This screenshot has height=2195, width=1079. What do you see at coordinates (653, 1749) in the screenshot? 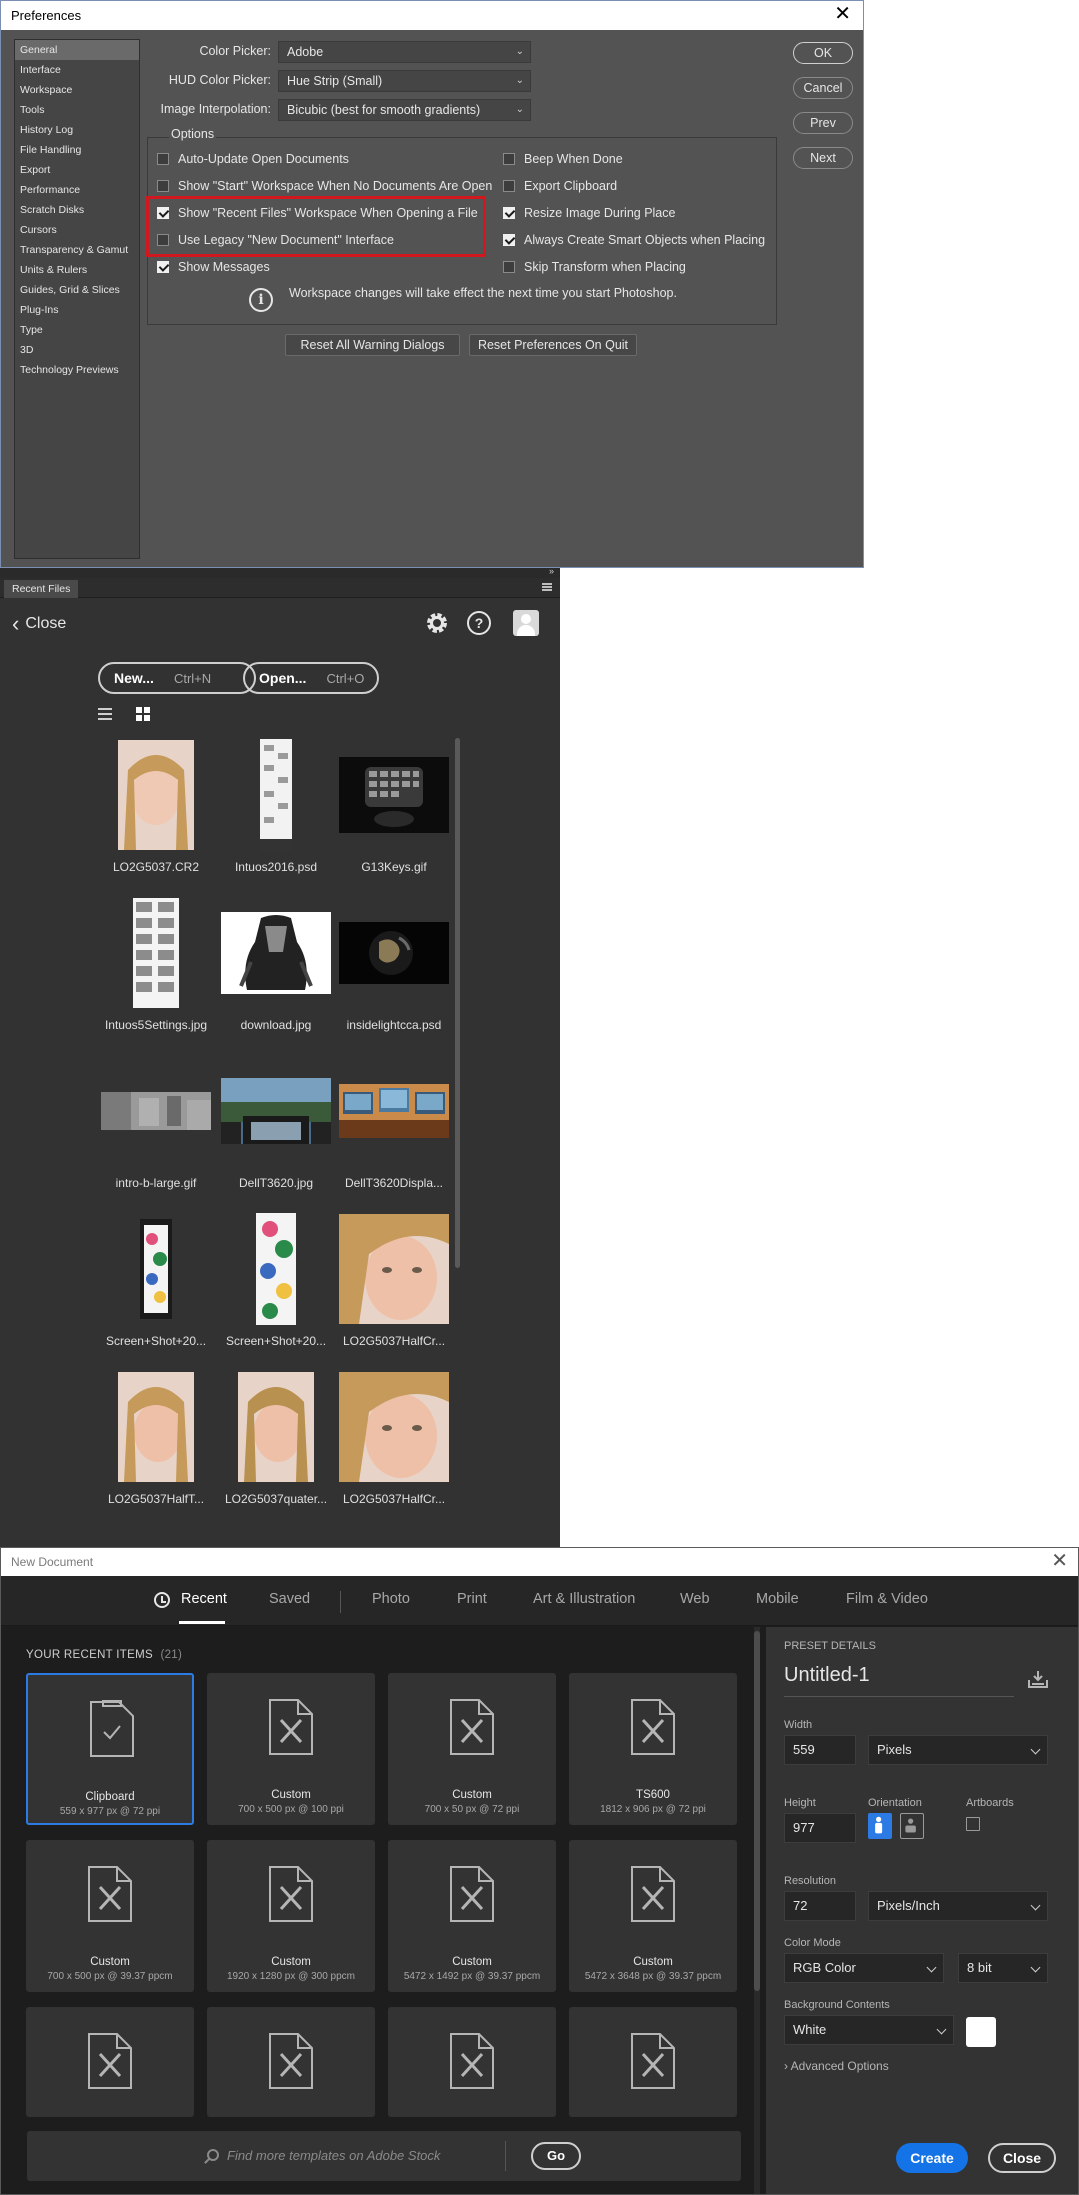
I see `preset-card: TS600 1812 x 906 px @ 72 ppi` at bounding box center [653, 1749].